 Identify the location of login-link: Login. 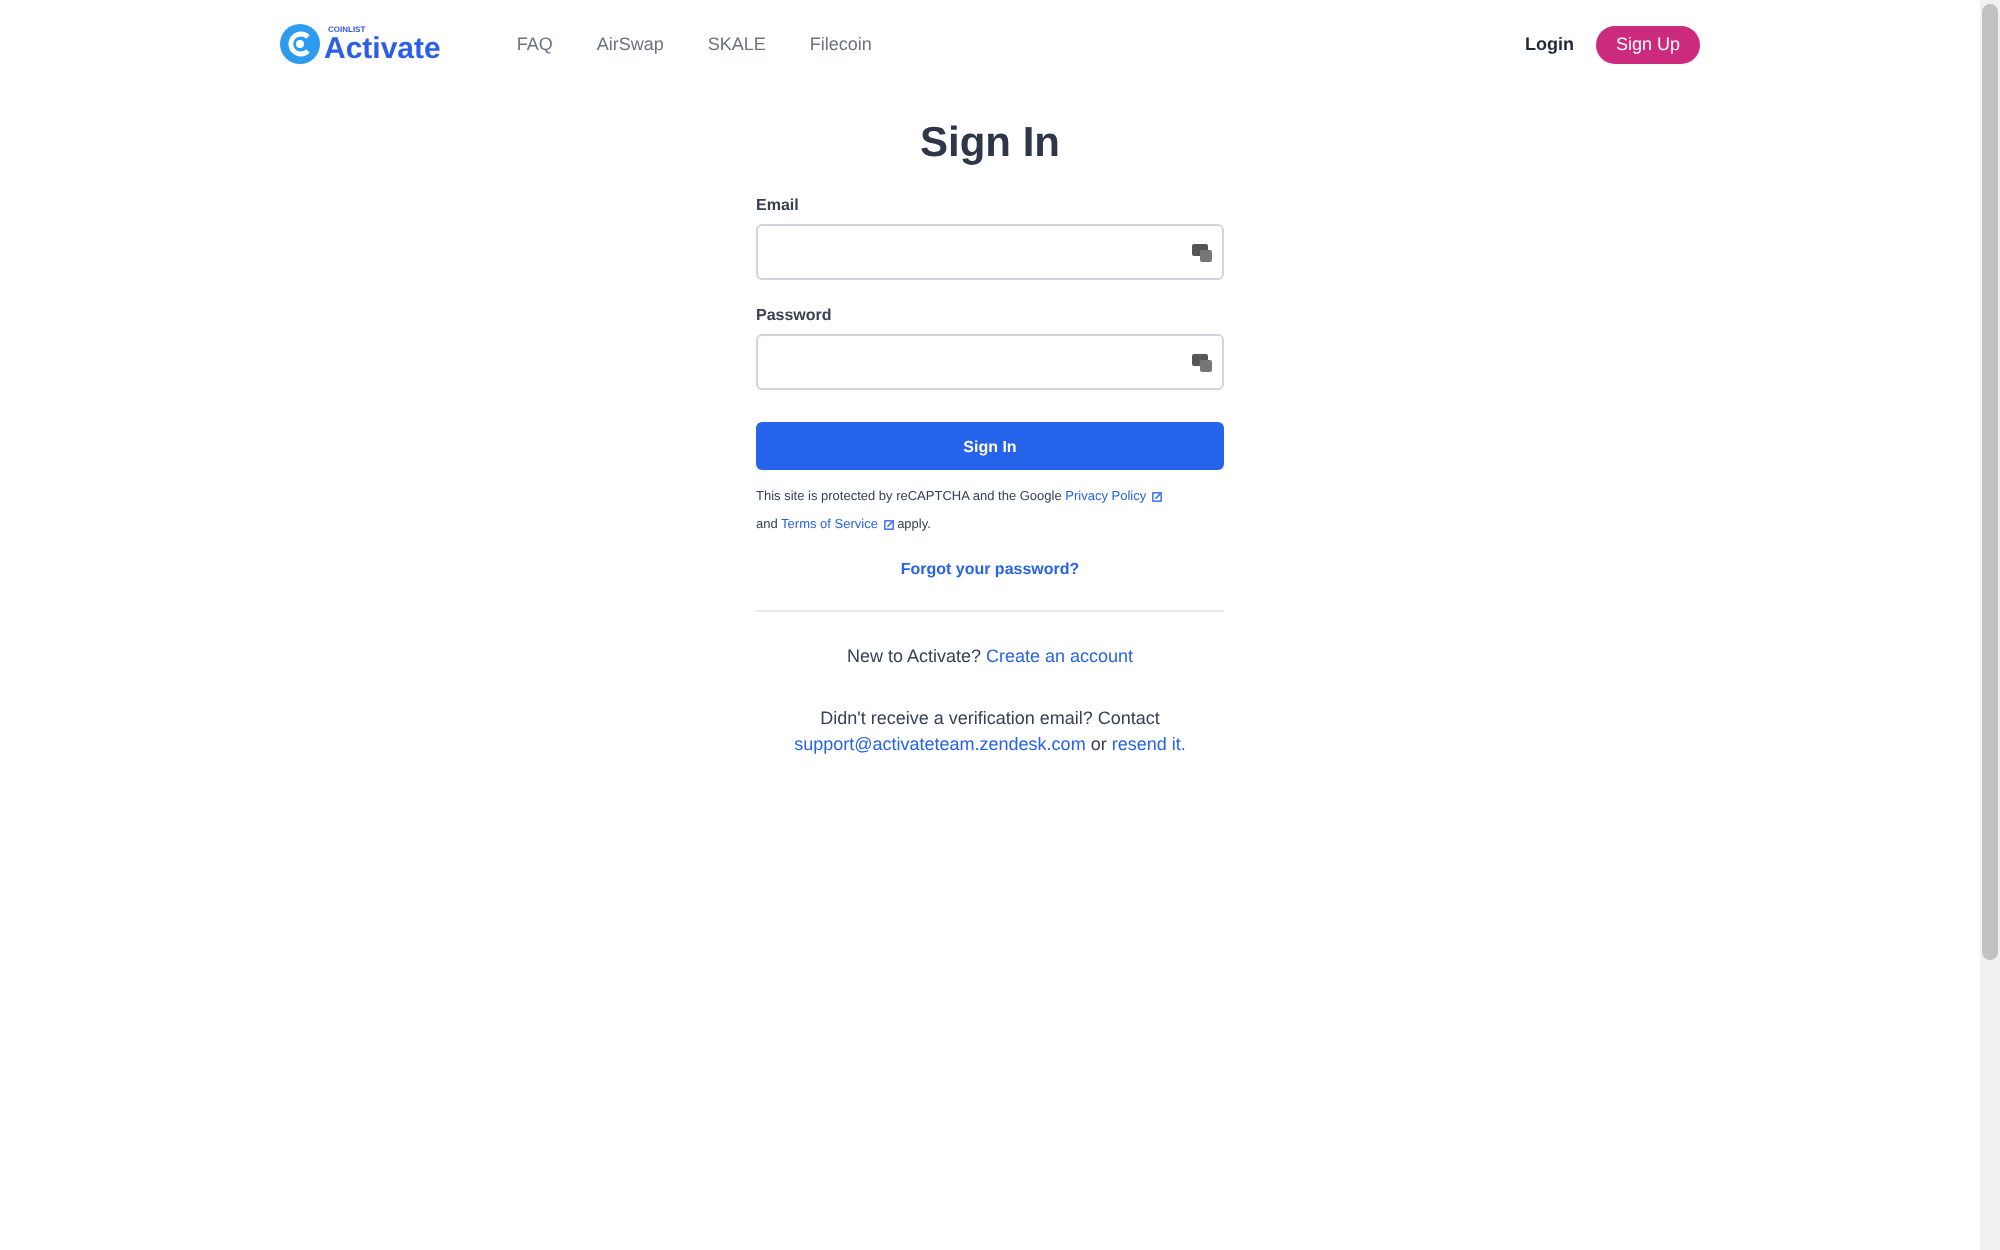
(1549, 44).